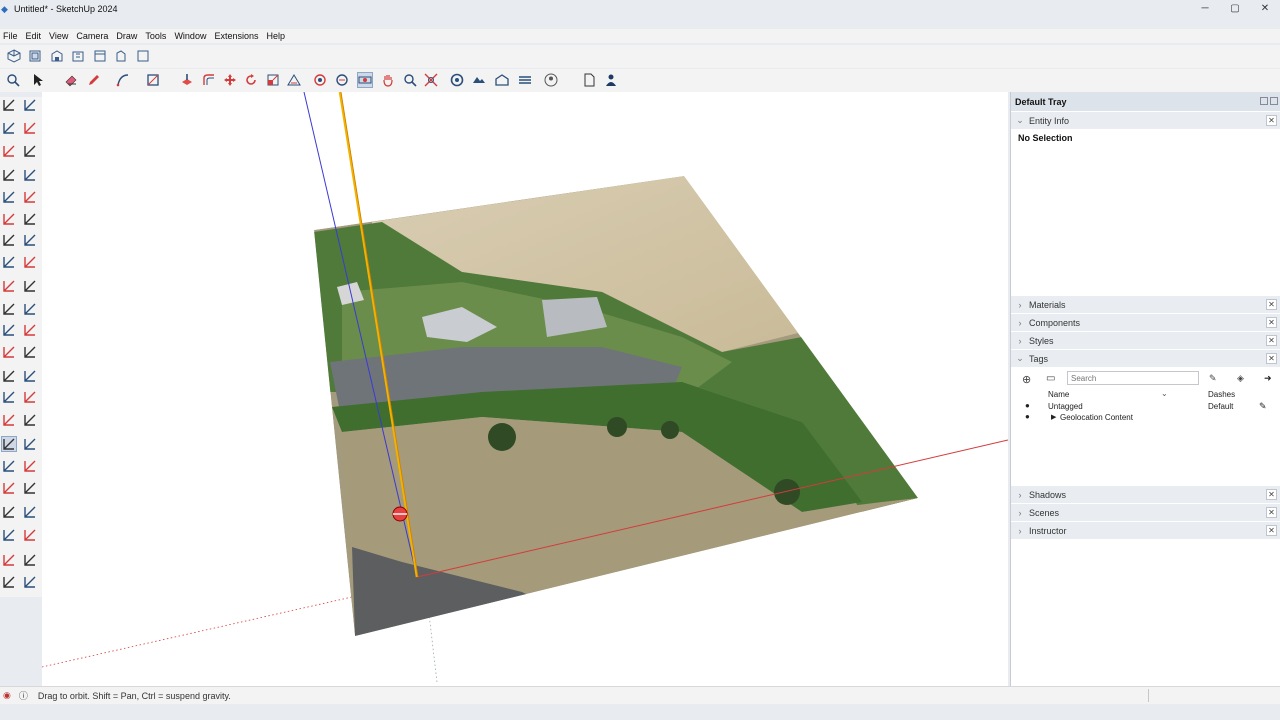 The image size is (1280, 720). What do you see at coordinates (35, 56) in the screenshot?
I see `top-view-icon` at bounding box center [35, 56].